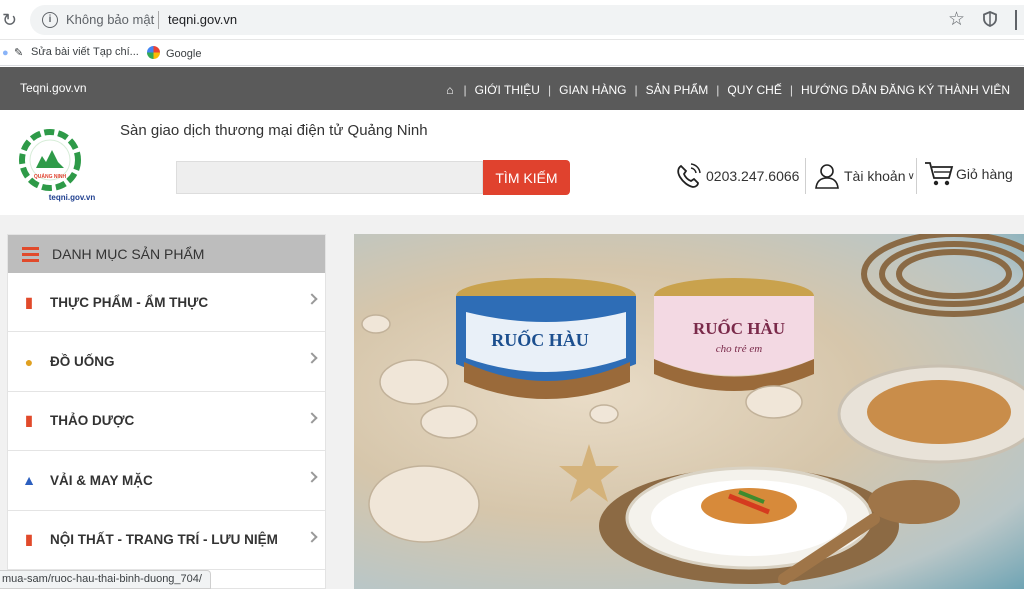 This screenshot has height=589, width=1024. Describe the element at coordinates (166, 481) in the screenshot. I see `category-item-vai-may-mac: ▲ VẢI & MAY MẶC` at that location.